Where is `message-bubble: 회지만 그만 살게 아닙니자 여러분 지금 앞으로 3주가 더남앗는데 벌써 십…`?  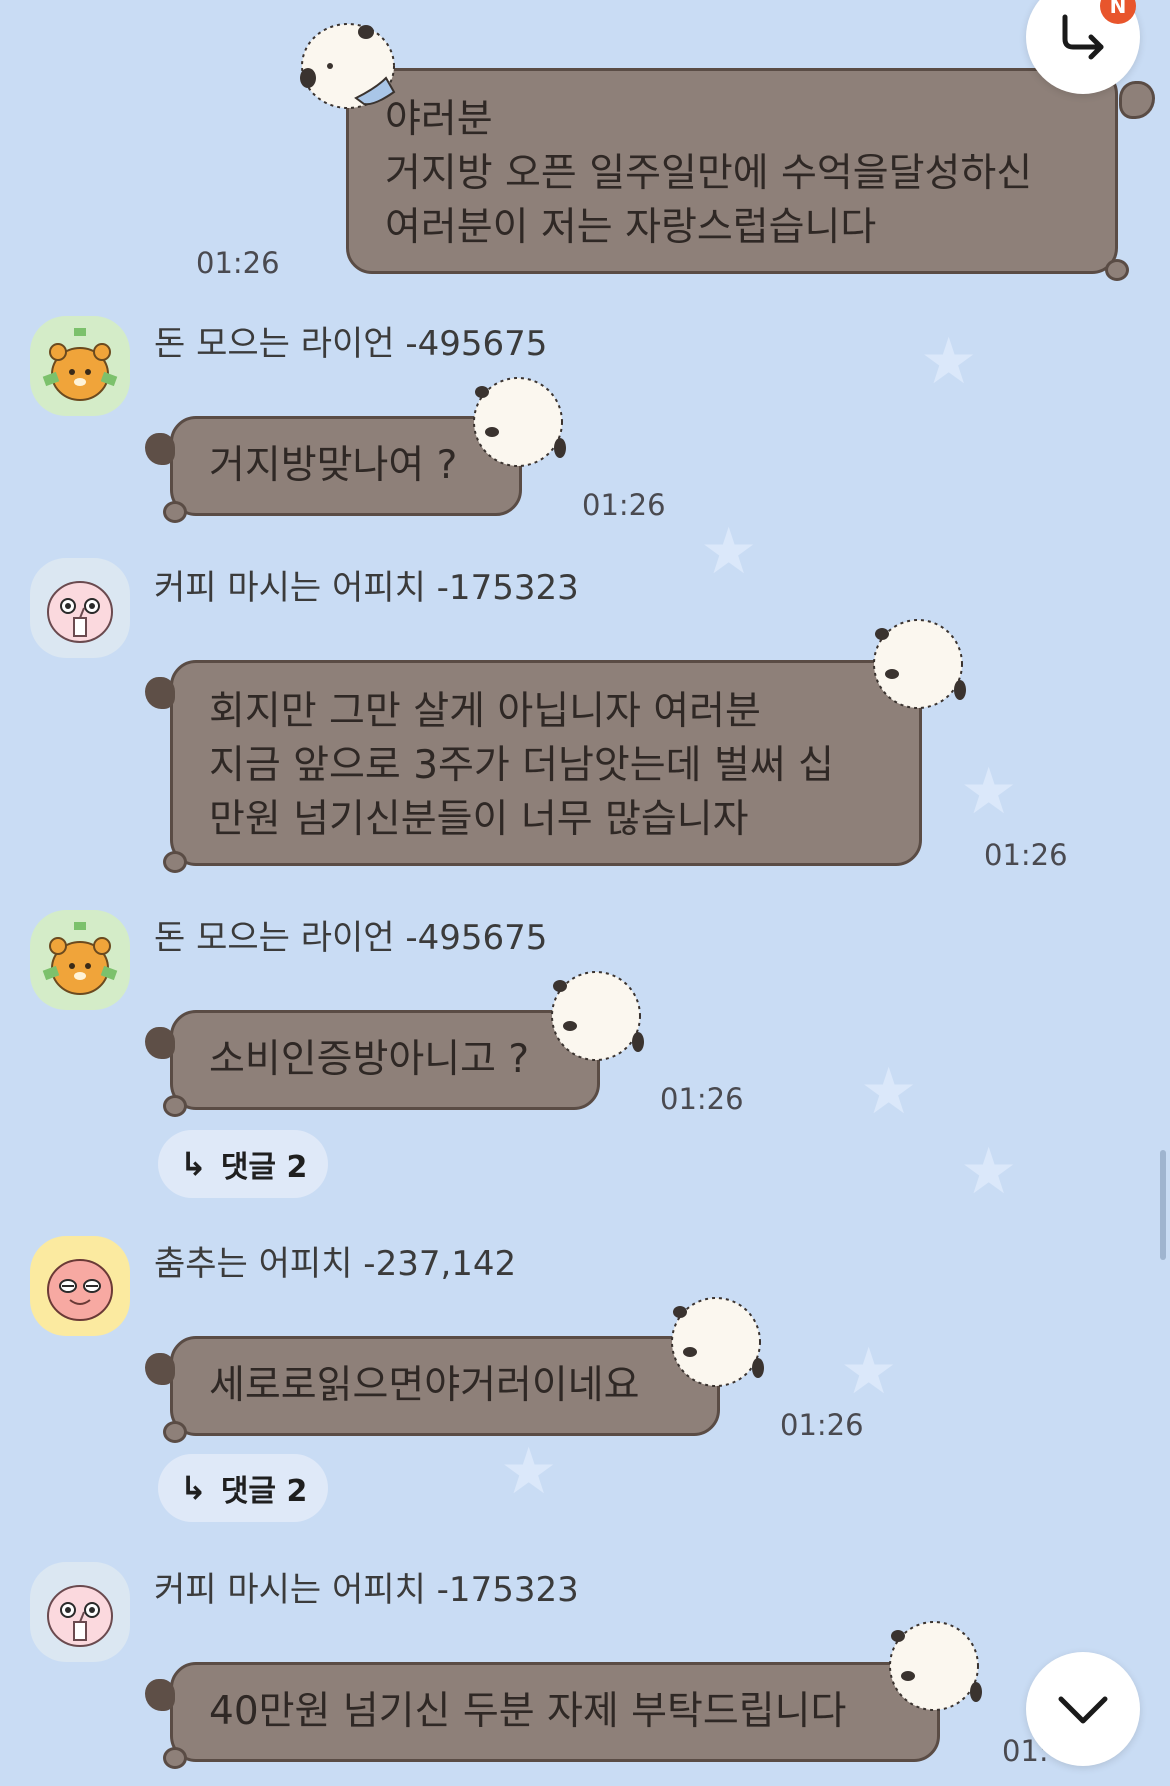 message-bubble: 회지만 그만 살게 아닙니자 여러분 지금 앞으로 3주가 더남앗는데 벌써 십… is located at coordinates (533, 766).